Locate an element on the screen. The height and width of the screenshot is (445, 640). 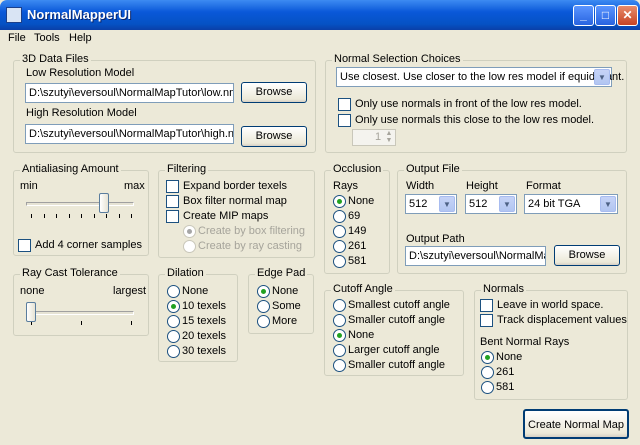
menu-bar: File Tools Help is located at coordinates (320, 39).